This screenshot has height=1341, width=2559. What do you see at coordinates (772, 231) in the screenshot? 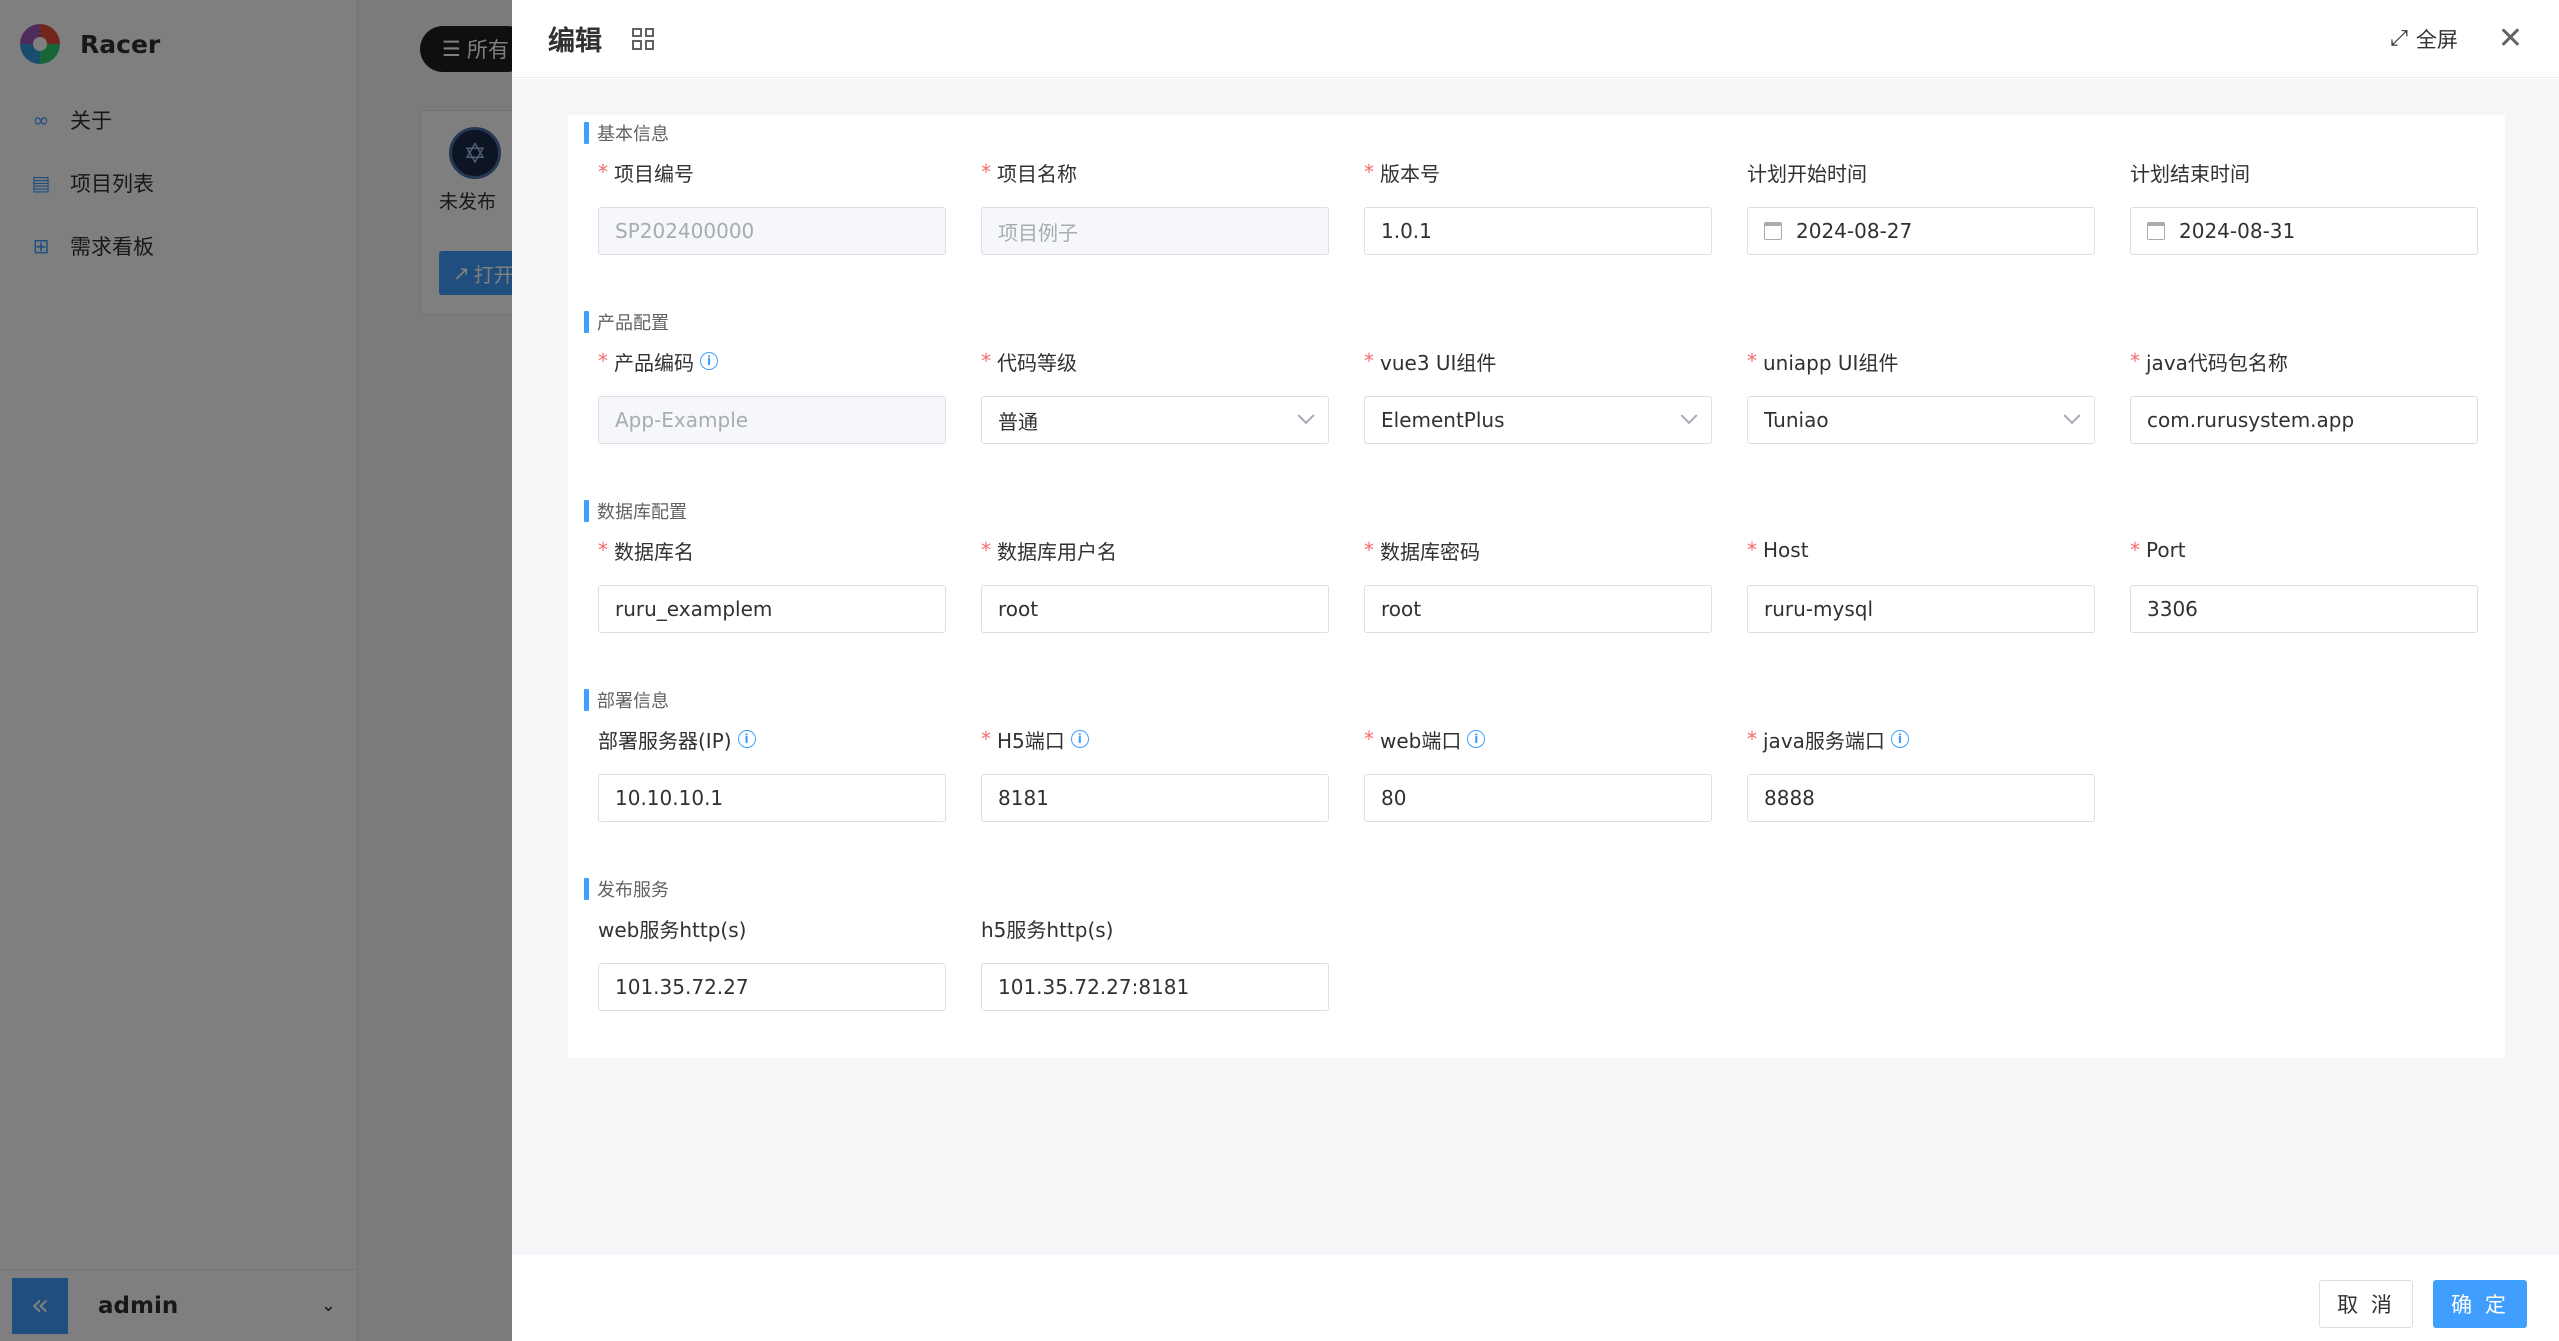
I see `project-code-input: SP202400000` at bounding box center [772, 231].